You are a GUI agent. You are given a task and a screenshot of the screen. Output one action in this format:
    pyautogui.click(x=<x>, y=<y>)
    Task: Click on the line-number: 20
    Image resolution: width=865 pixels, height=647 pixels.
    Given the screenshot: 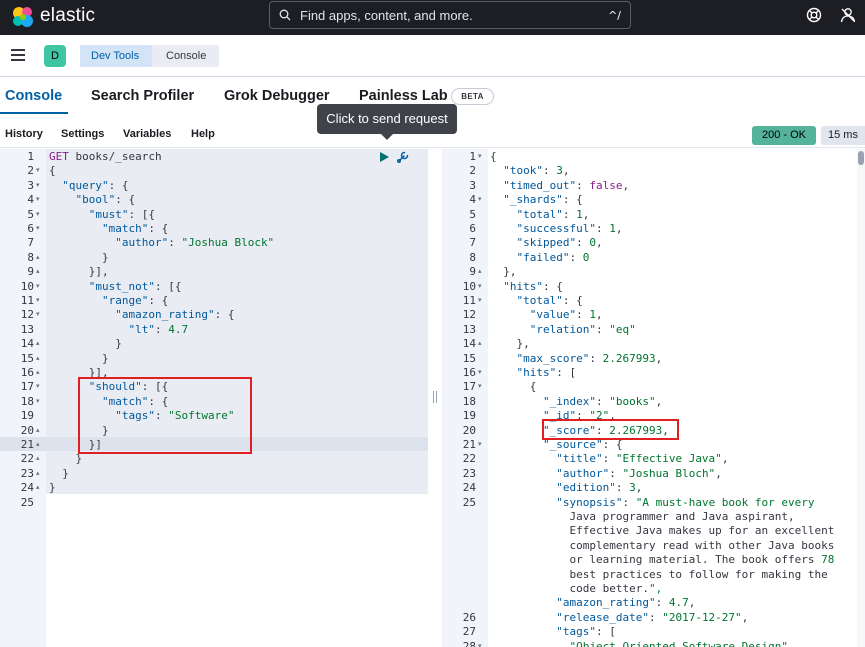 What is the action you would take?
    pyautogui.click(x=27, y=430)
    